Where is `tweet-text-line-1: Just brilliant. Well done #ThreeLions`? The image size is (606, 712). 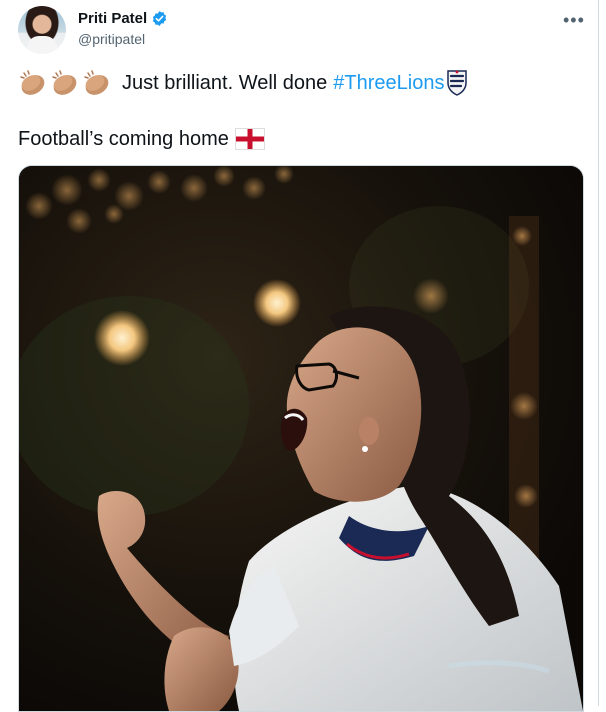 tweet-text-line-1: Just brilliant. Well done #ThreeLions is located at coordinates (243, 83).